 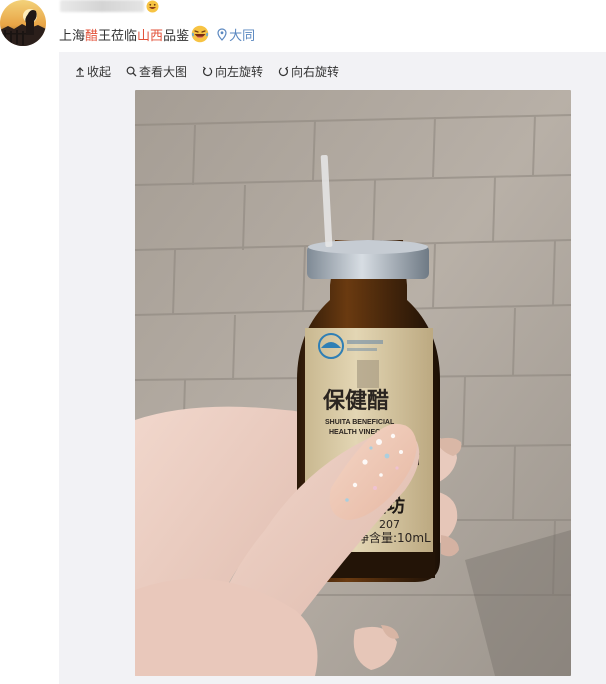 I want to click on laughing-crying-emoji-icon, so click(x=200, y=34).